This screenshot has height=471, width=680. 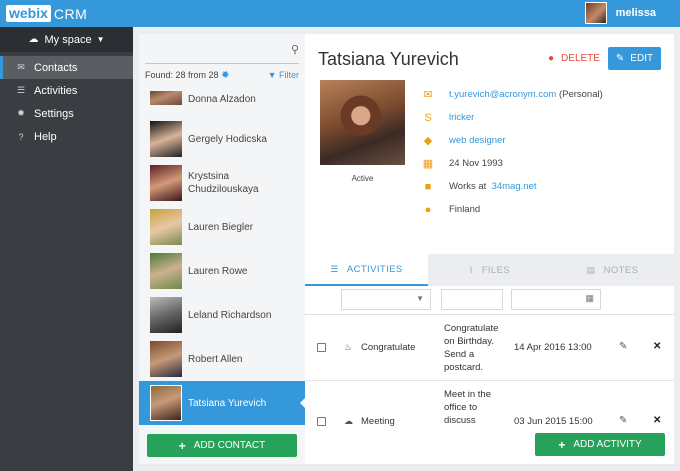 I want to click on info-birthday: ▦ 24 Nov 1993, so click(x=462, y=164).